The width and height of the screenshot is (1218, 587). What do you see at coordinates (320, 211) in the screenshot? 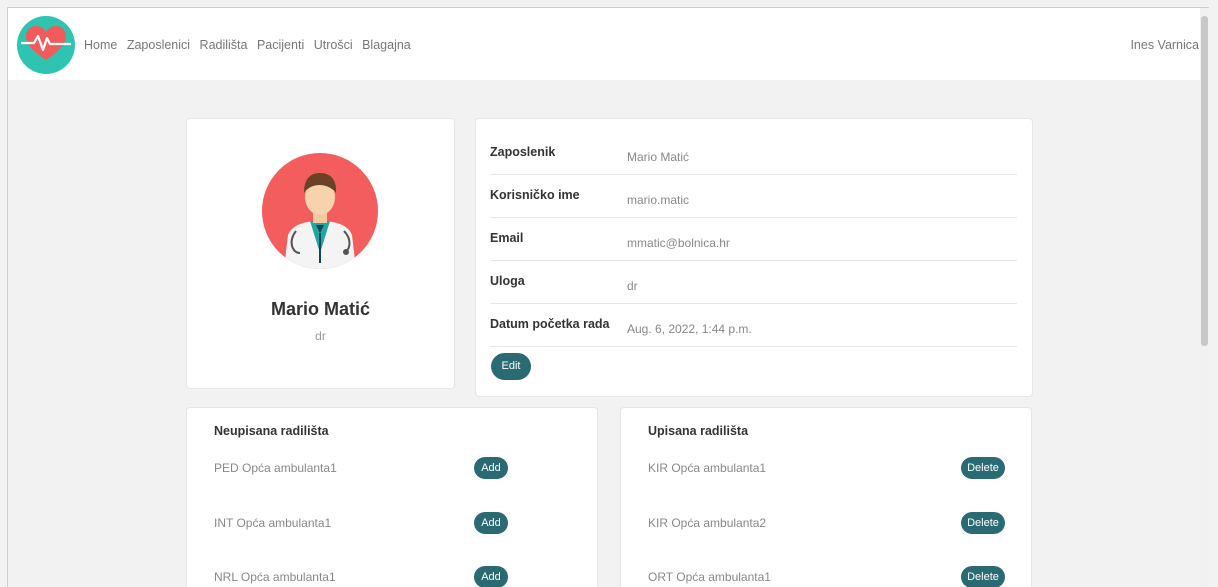
I see `doctor-avatar-icon` at bounding box center [320, 211].